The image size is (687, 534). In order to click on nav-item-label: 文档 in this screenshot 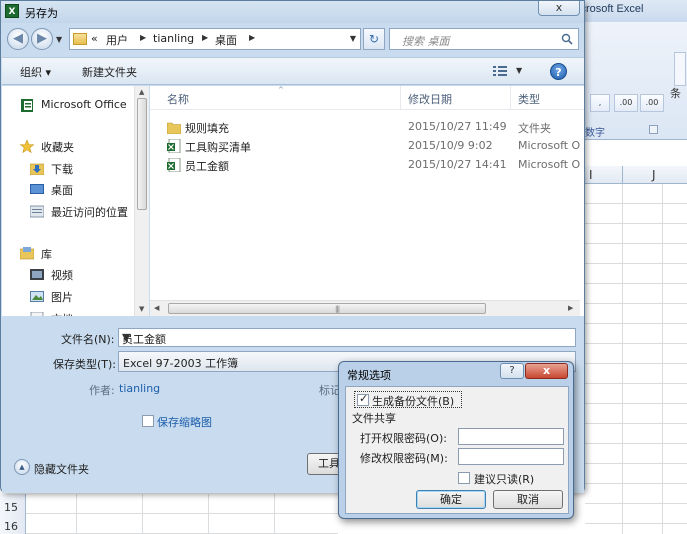, I will do `click(62, 313)`.